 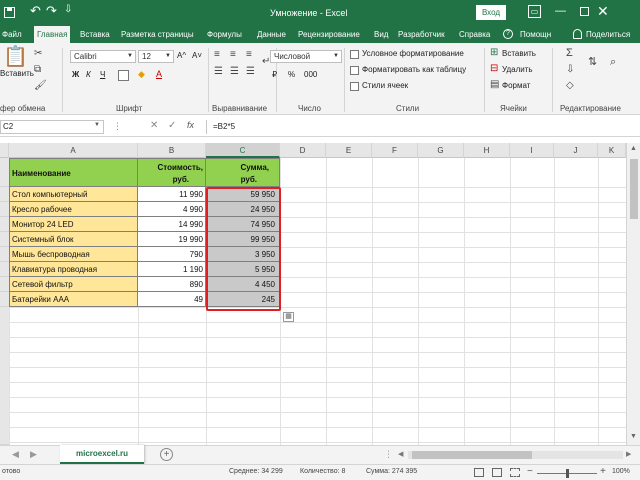 What do you see at coordinates (73, 284) in the screenshot?
I see `cell-name: Сетевой фильтр` at bounding box center [73, 284].